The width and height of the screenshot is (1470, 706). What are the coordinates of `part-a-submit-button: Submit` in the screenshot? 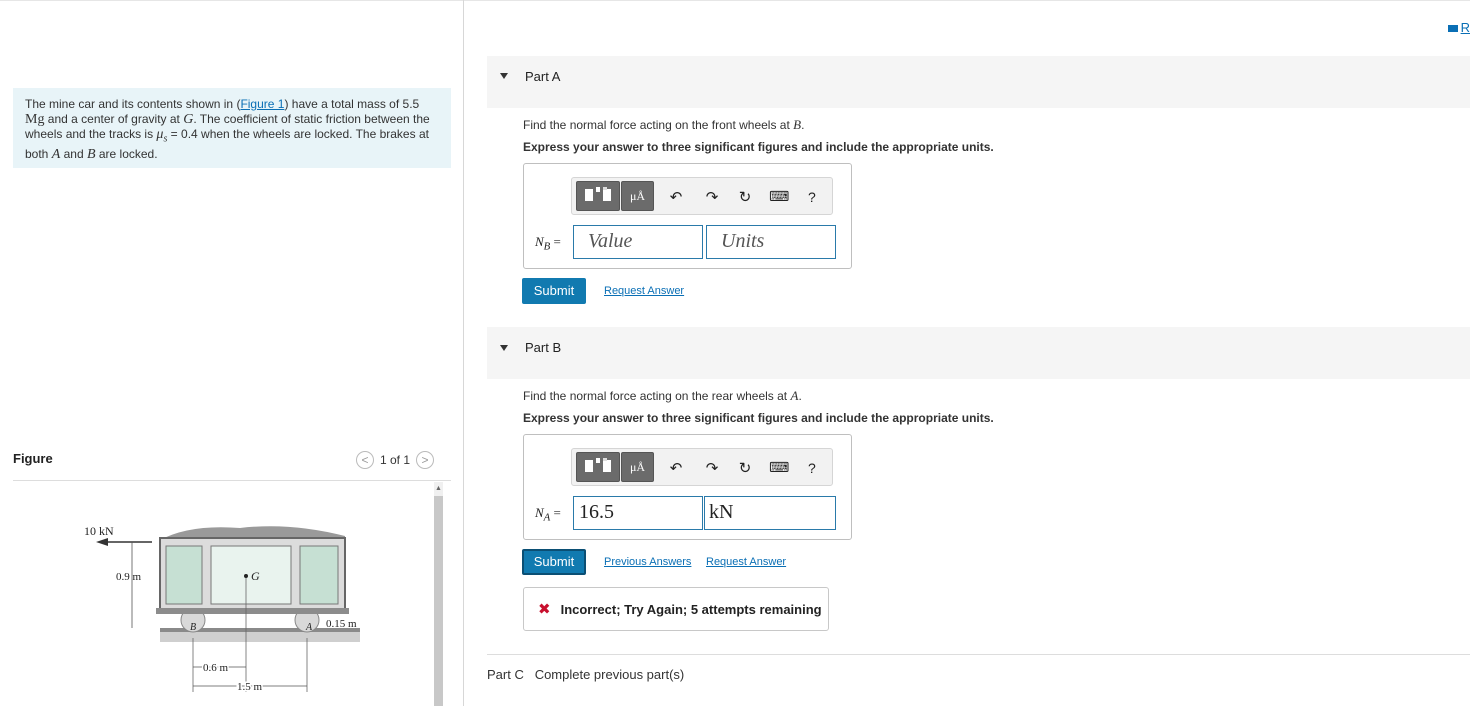 It's located at (554, 291).